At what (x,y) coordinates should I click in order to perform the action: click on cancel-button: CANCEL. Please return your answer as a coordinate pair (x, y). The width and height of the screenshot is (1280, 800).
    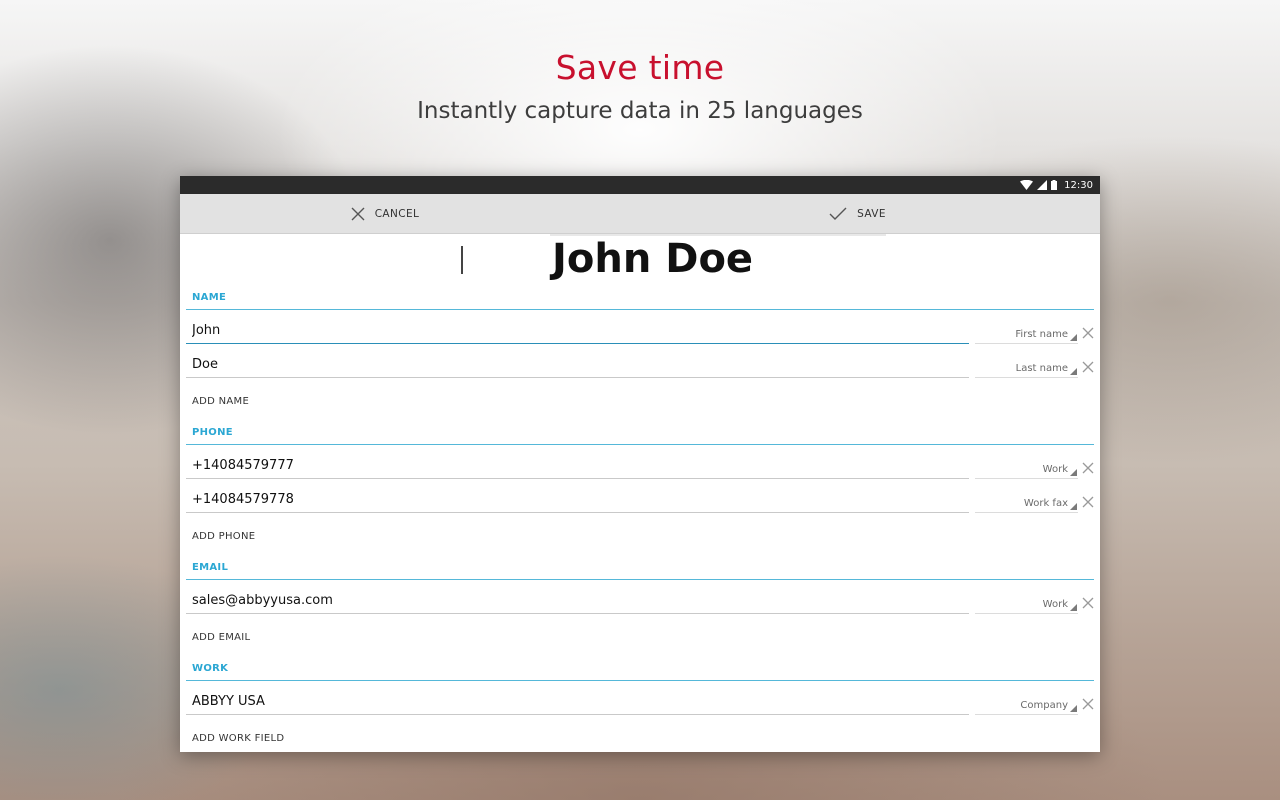
    Looking at the image, I should click on (385, 214).